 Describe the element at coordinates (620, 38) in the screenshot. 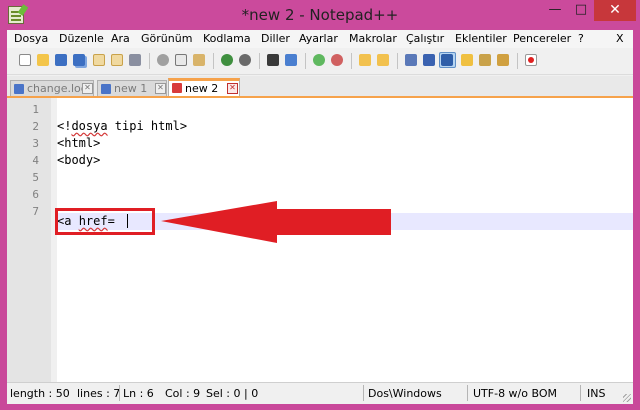

I see `menu-close-document: X` at that location.